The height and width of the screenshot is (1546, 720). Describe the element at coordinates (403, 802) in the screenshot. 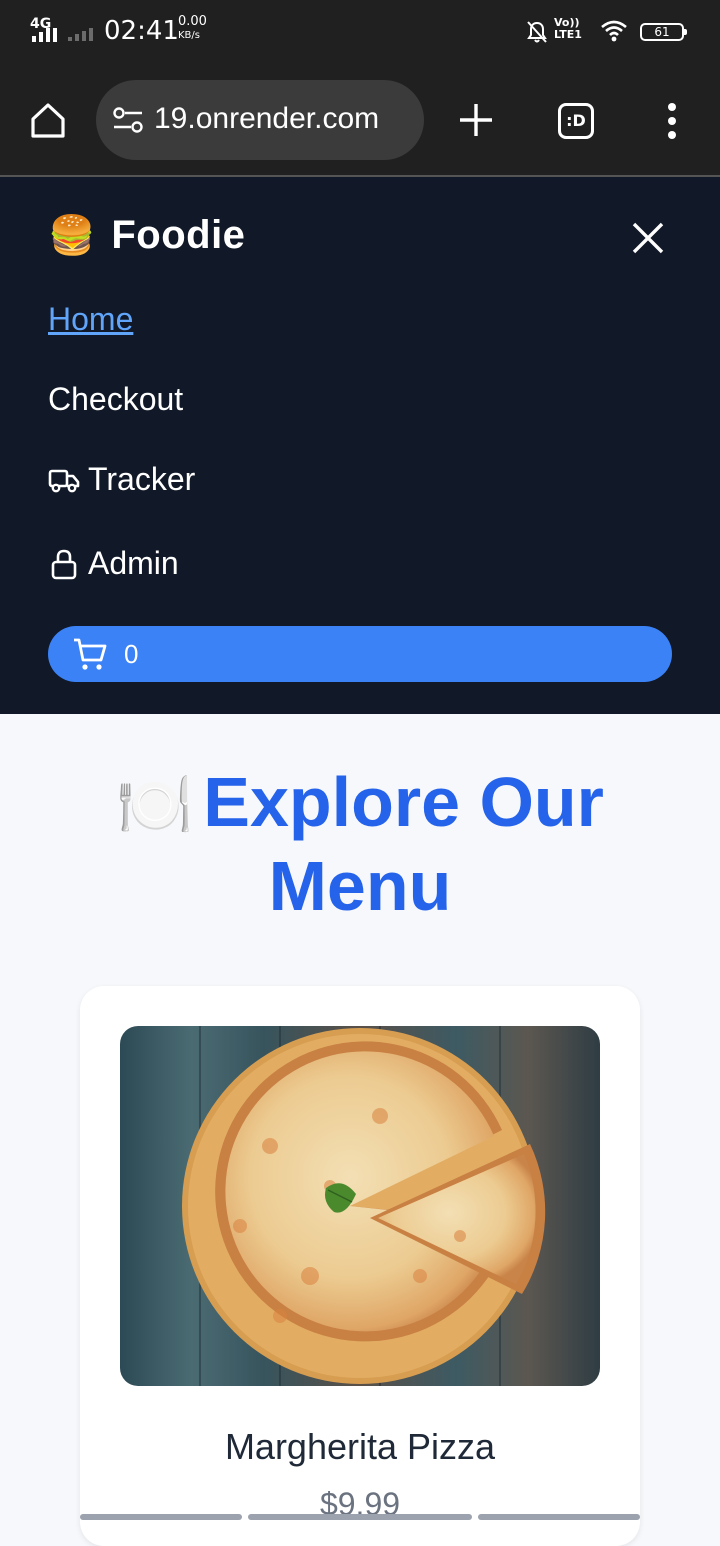

I see `page-title-line1: Explore Our` at that location.